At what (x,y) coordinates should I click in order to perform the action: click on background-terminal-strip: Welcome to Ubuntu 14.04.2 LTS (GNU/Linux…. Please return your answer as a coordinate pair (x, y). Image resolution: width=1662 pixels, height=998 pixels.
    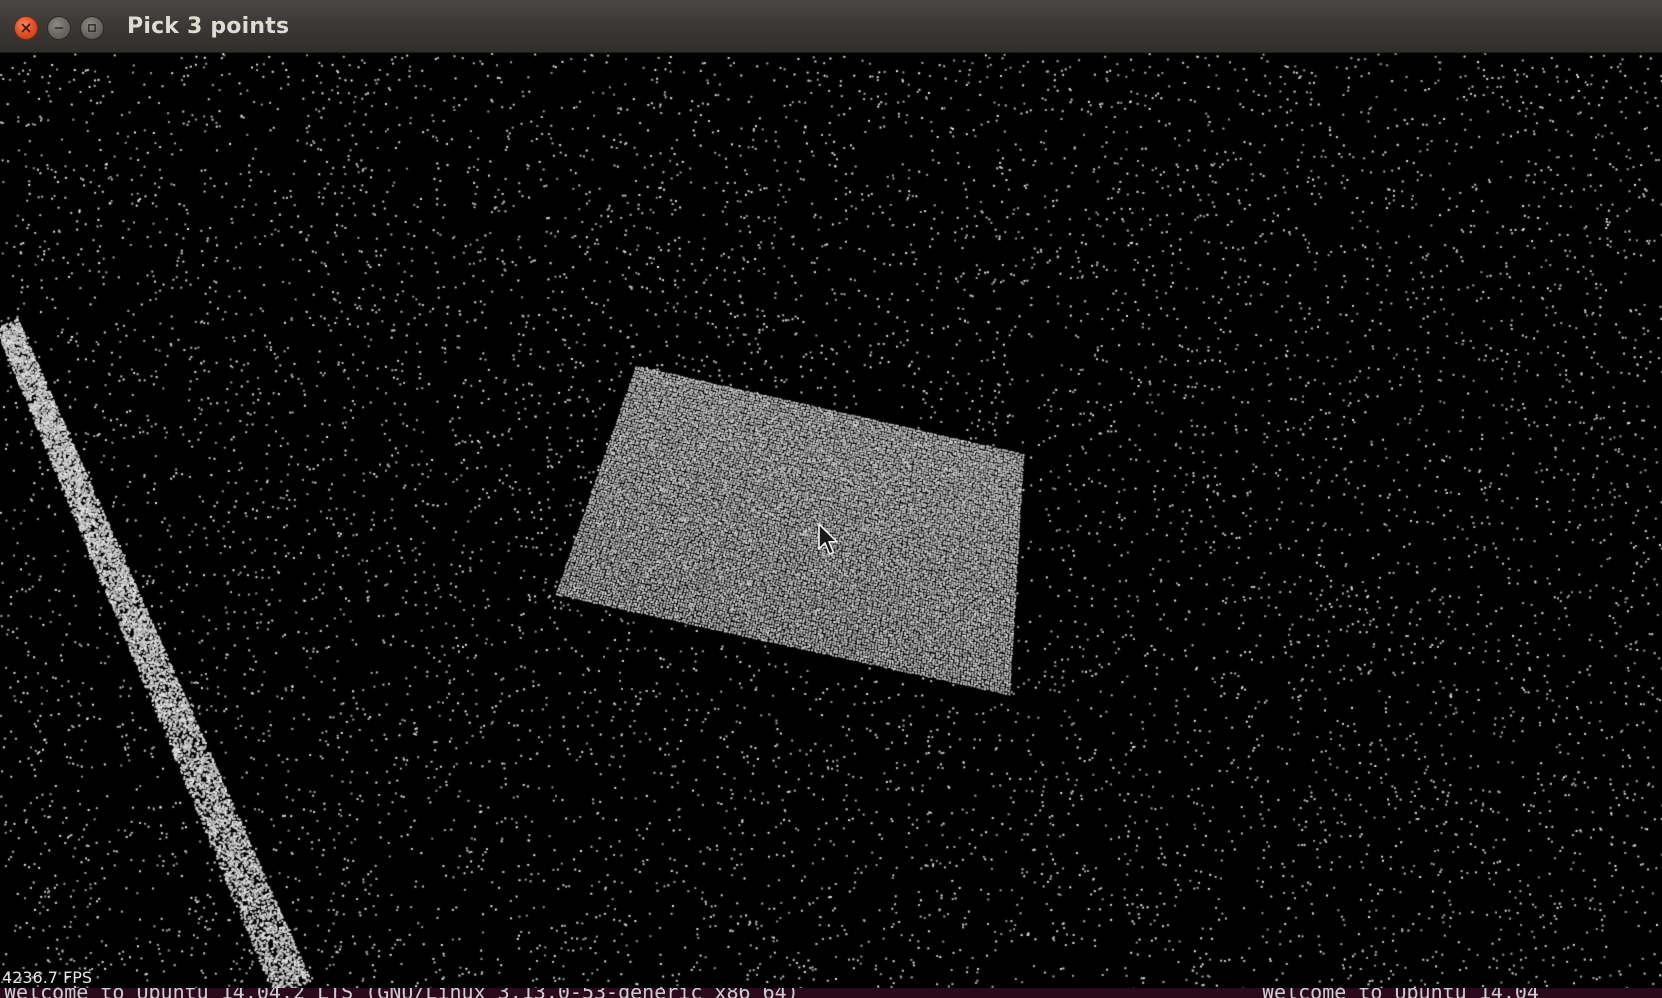
    Looking at the image, I should click on (831, 993).